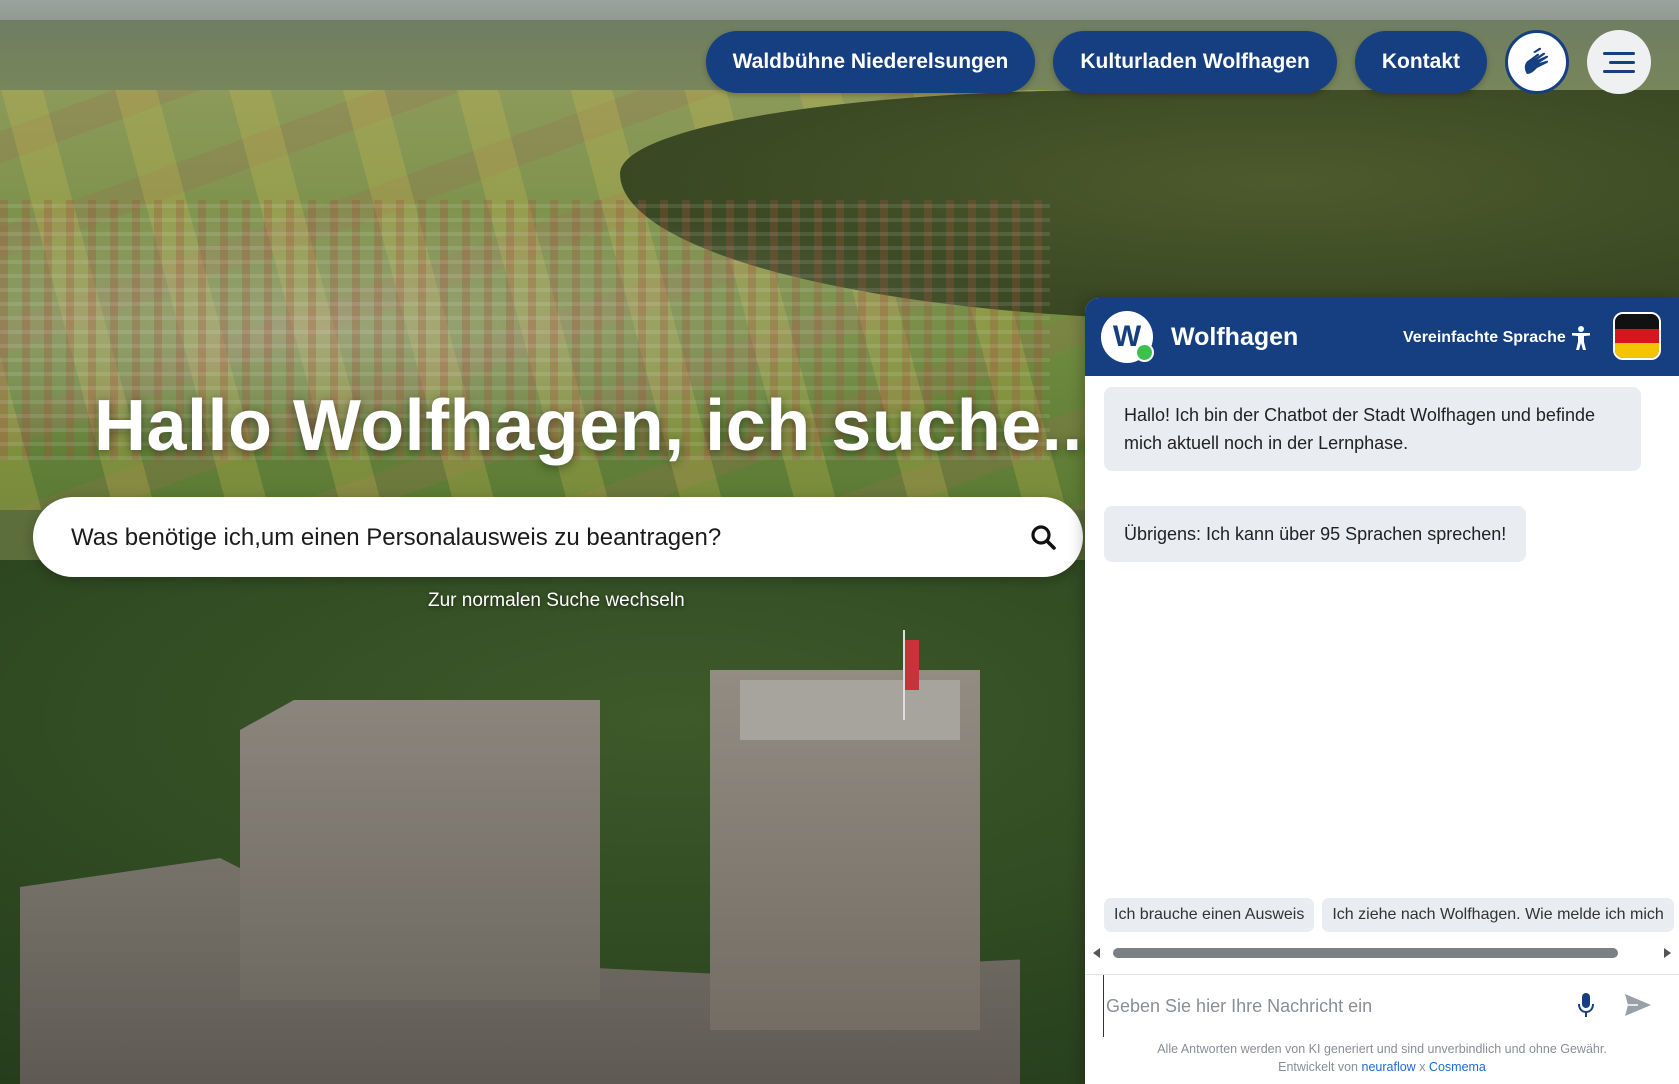 The height and width of the screenshot is (1084, 1679). Describe the element at coordinates (1420, 62) in the screenshot. I see `nav-kontakt-button: Kontakt` at that location.